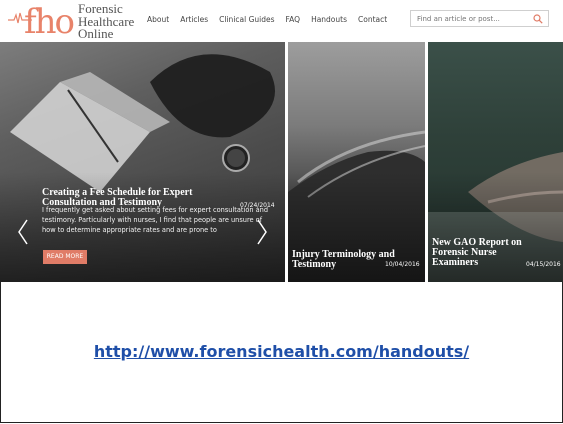  Describe the element at coordinates (477, 18) in the screenshot. I see `search-input` at that location.